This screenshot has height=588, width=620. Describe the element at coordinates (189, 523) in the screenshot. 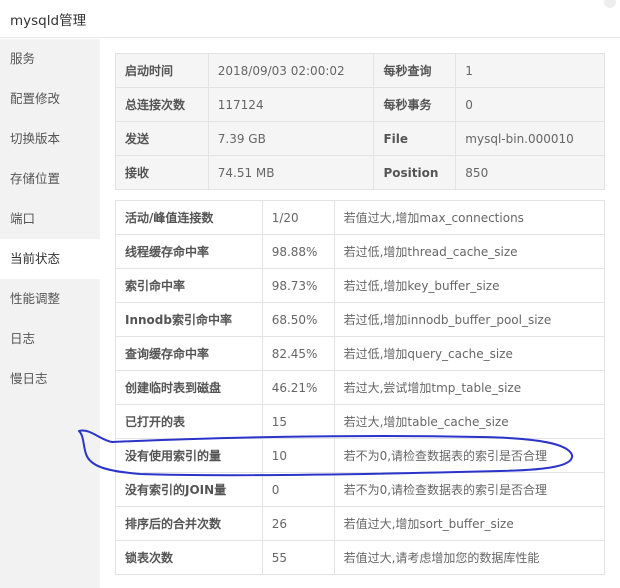

I see `metric-name: 排序后的合并次数` at that location.